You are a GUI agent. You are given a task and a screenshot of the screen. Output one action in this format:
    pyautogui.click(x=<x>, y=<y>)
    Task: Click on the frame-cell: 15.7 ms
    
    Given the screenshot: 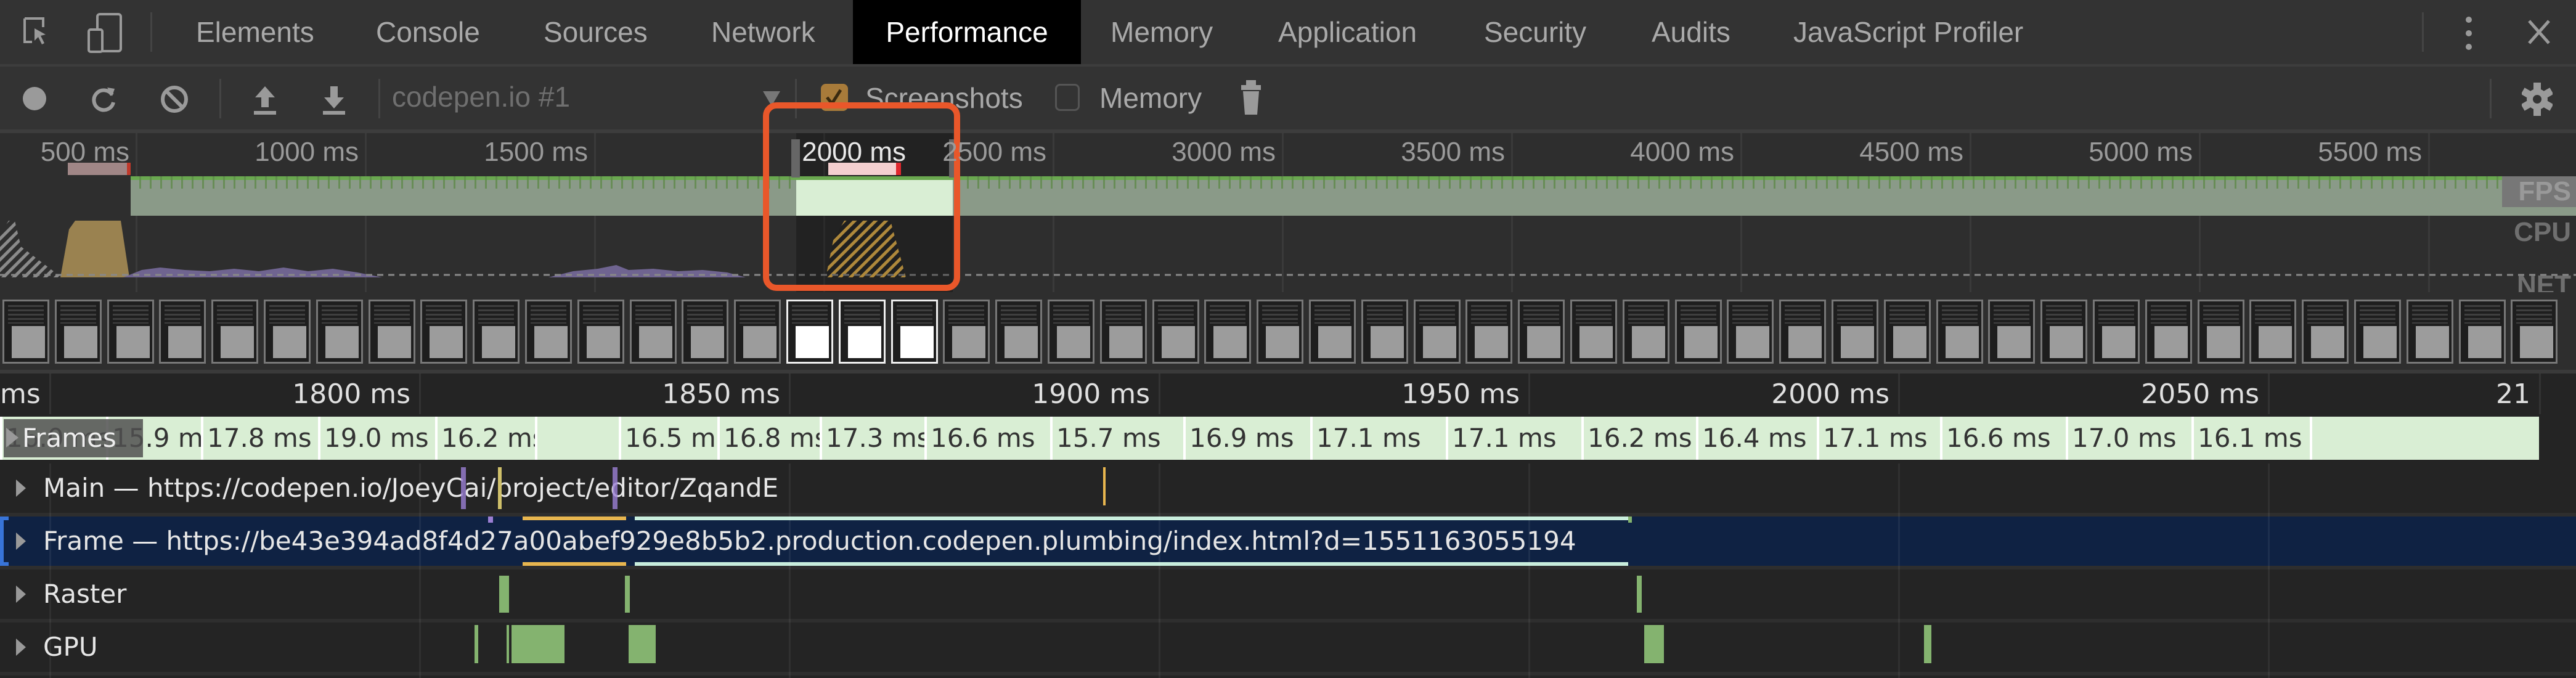 What is the action you would take?
    pyautogui.click(x=1116, y=438)
    